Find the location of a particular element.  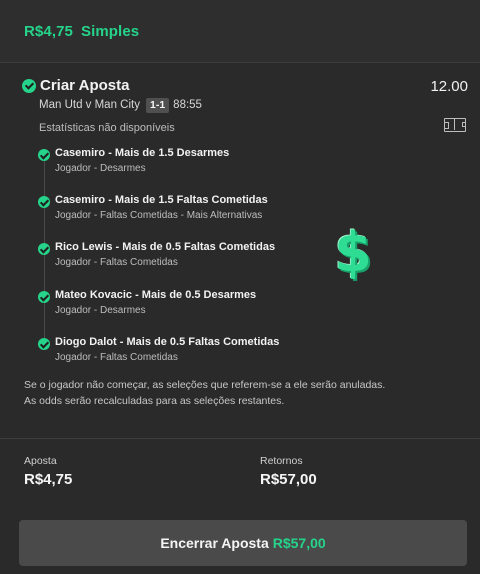

stake-label: Aposta is located at coordinates (40, 461).